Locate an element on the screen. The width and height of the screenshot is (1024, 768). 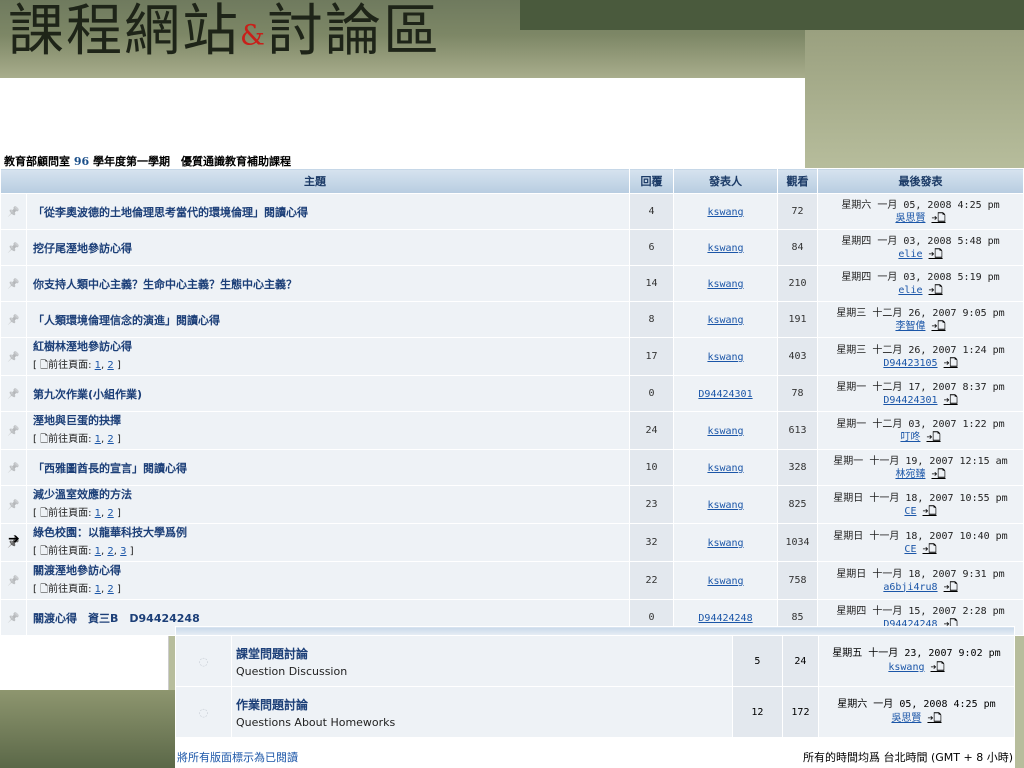
forum-topics-count: 5 is located at coordinates (757, 661).